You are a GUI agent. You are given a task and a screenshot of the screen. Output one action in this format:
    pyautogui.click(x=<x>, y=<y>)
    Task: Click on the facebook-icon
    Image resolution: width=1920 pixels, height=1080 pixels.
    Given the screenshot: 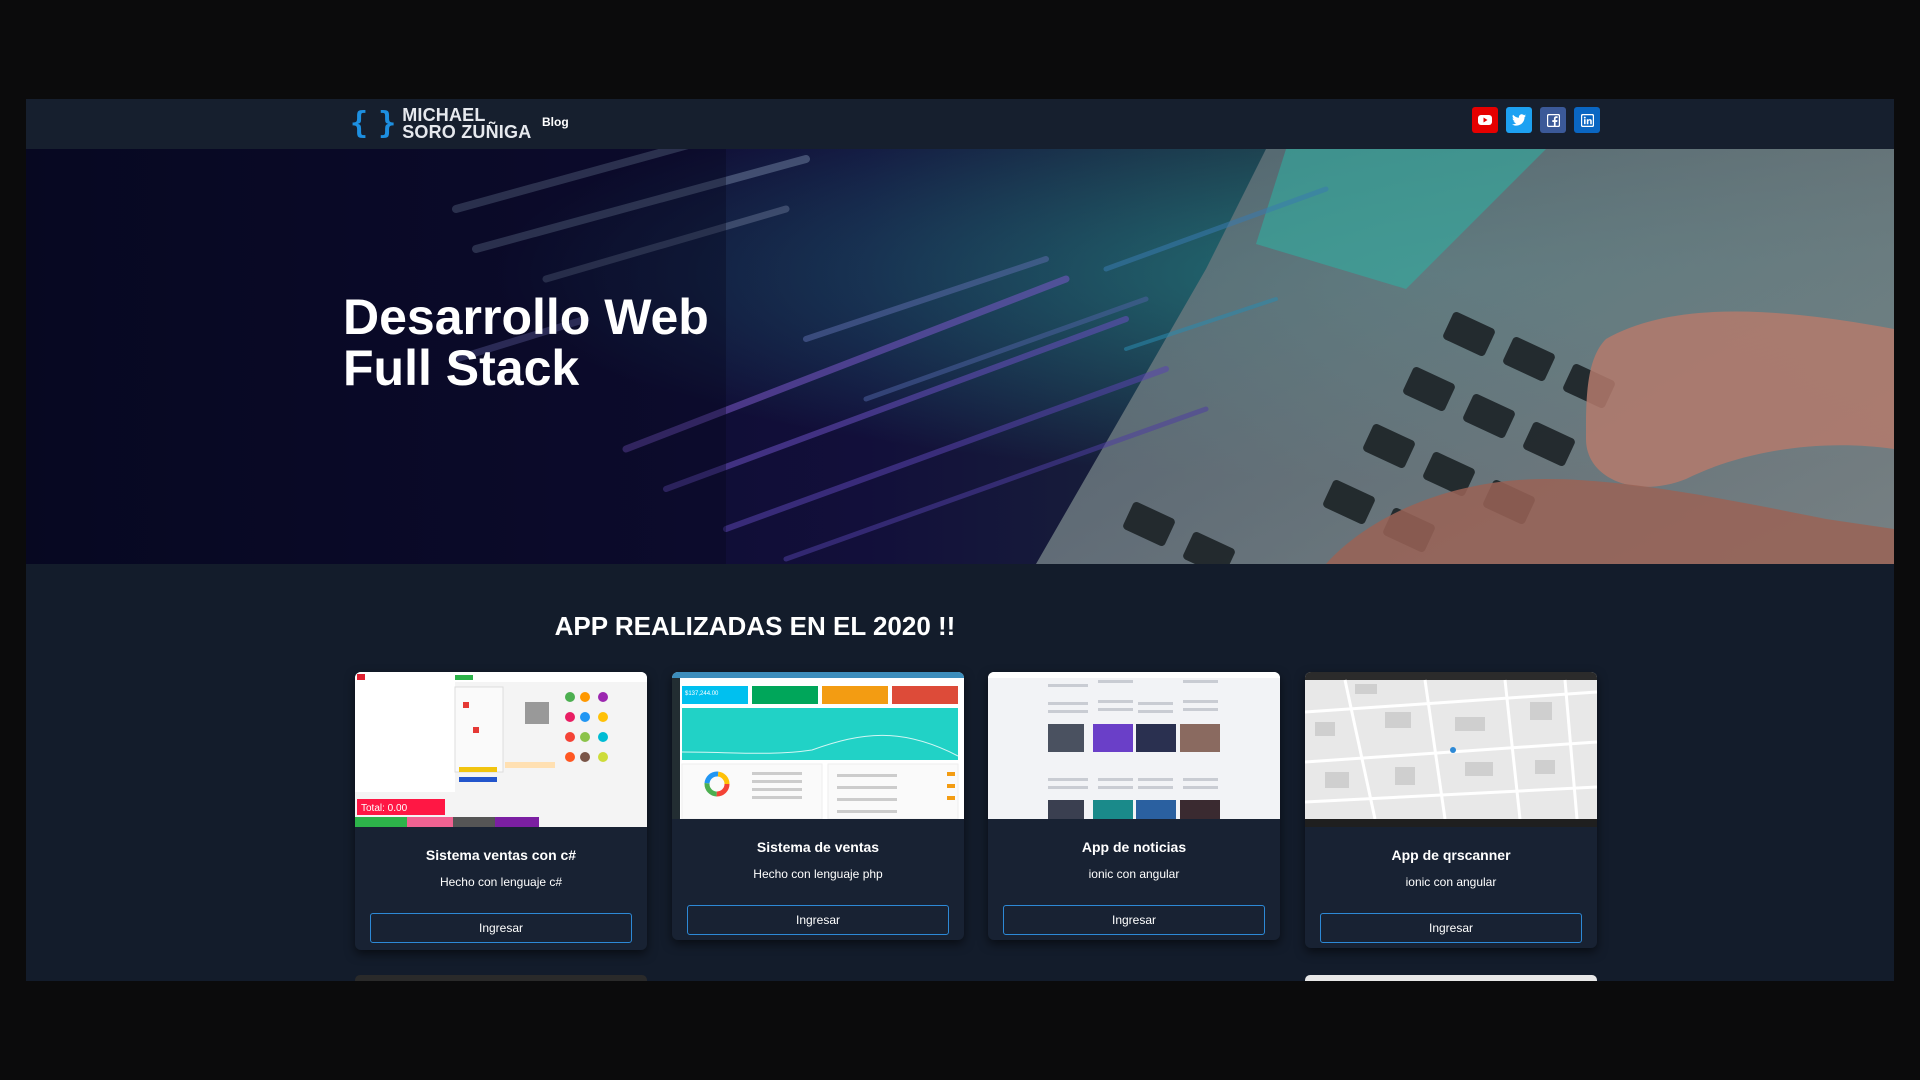 What is the action you would take?
    pyautogui.click(x=1553, y=120)
    